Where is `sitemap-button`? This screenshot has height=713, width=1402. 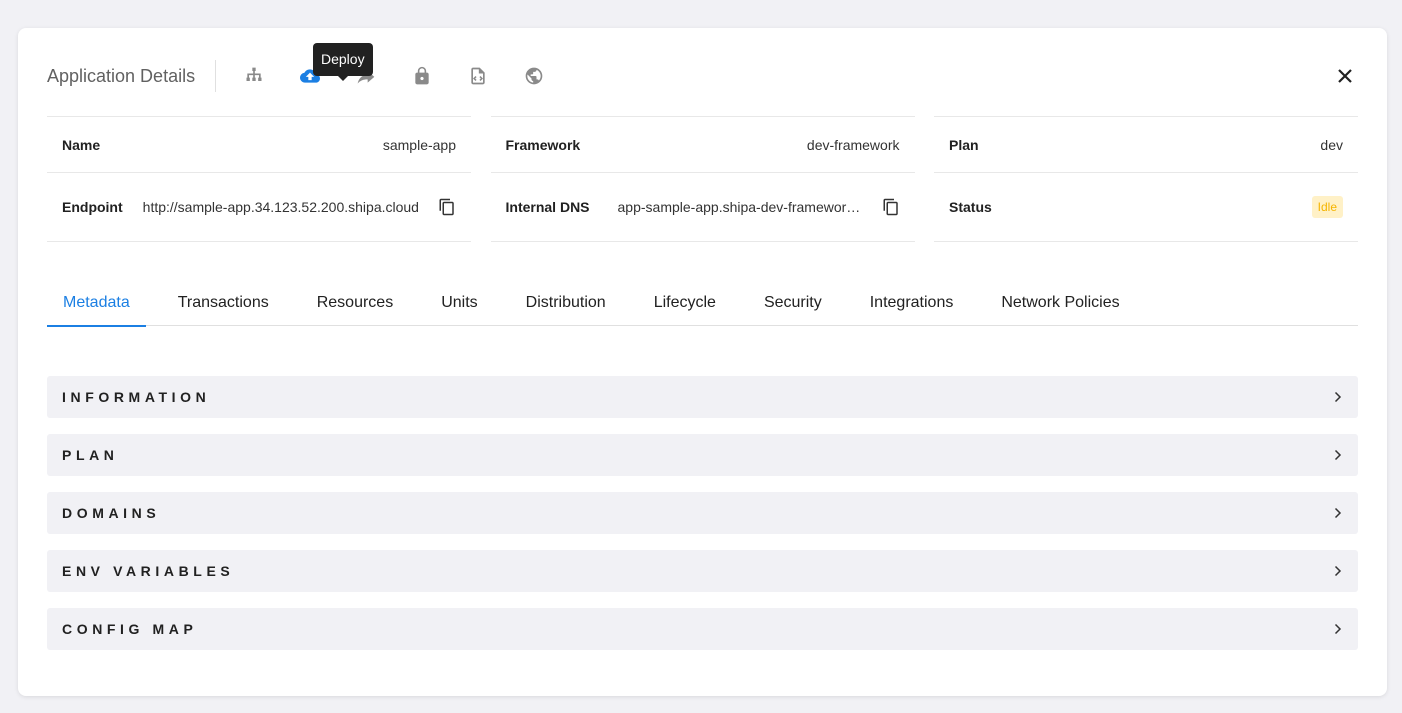 sitemap-button is located at coordinates (254, 76).